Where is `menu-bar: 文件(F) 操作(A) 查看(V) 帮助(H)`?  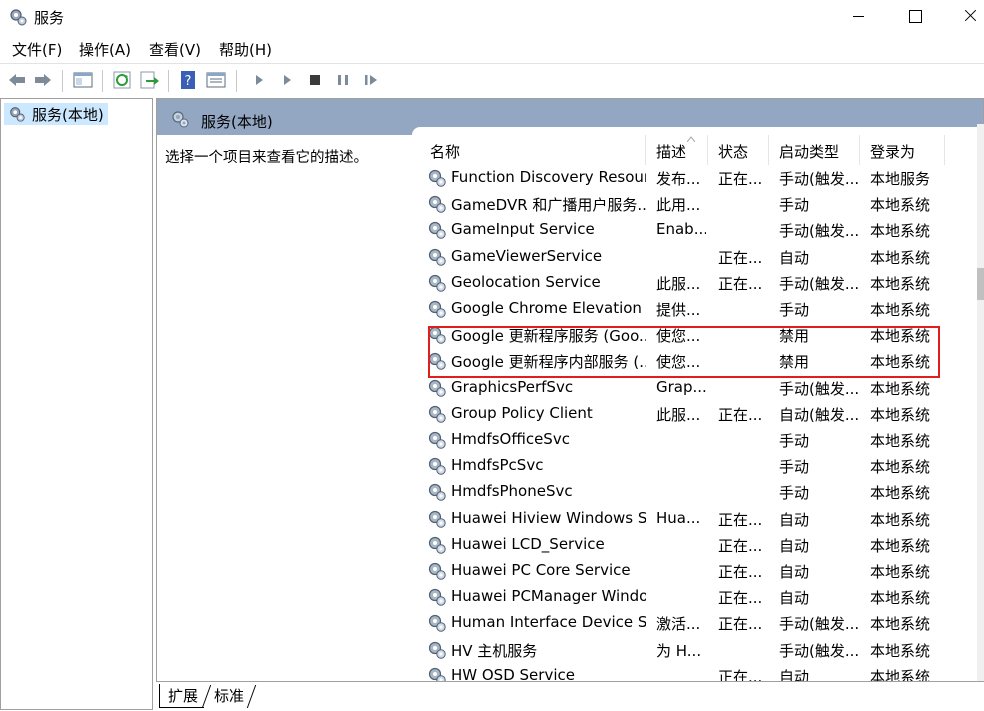 menu-bar: 文件(F) 操作(A) 查看(V) 帮助(H) is located at coordinates (492, 49).